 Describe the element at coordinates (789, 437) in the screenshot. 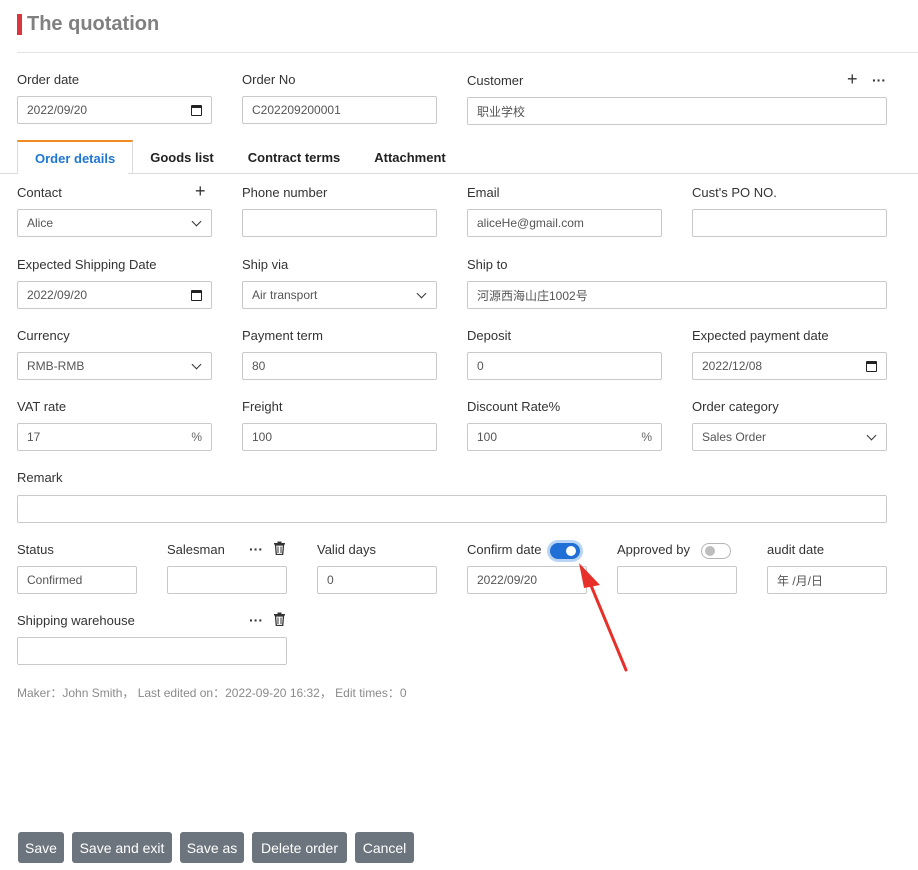

I see `order-category-select: Sales Order` at that location.